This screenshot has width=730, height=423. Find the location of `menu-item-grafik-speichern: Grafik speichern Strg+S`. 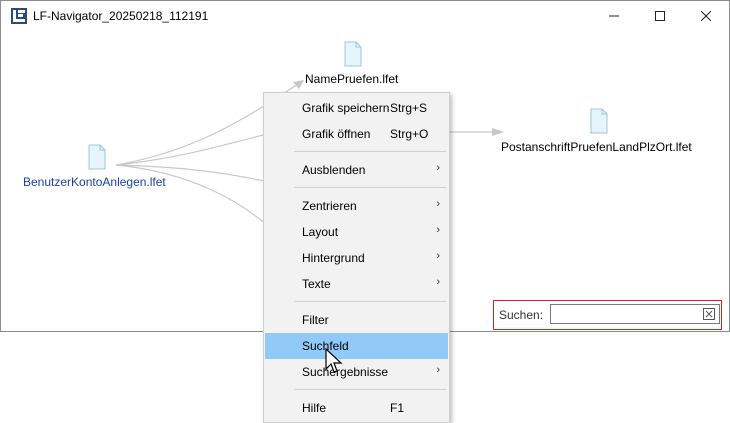

menu-item-grafik-speichern: Grafik speichern Strg+S is located at coordinates (356, 108).